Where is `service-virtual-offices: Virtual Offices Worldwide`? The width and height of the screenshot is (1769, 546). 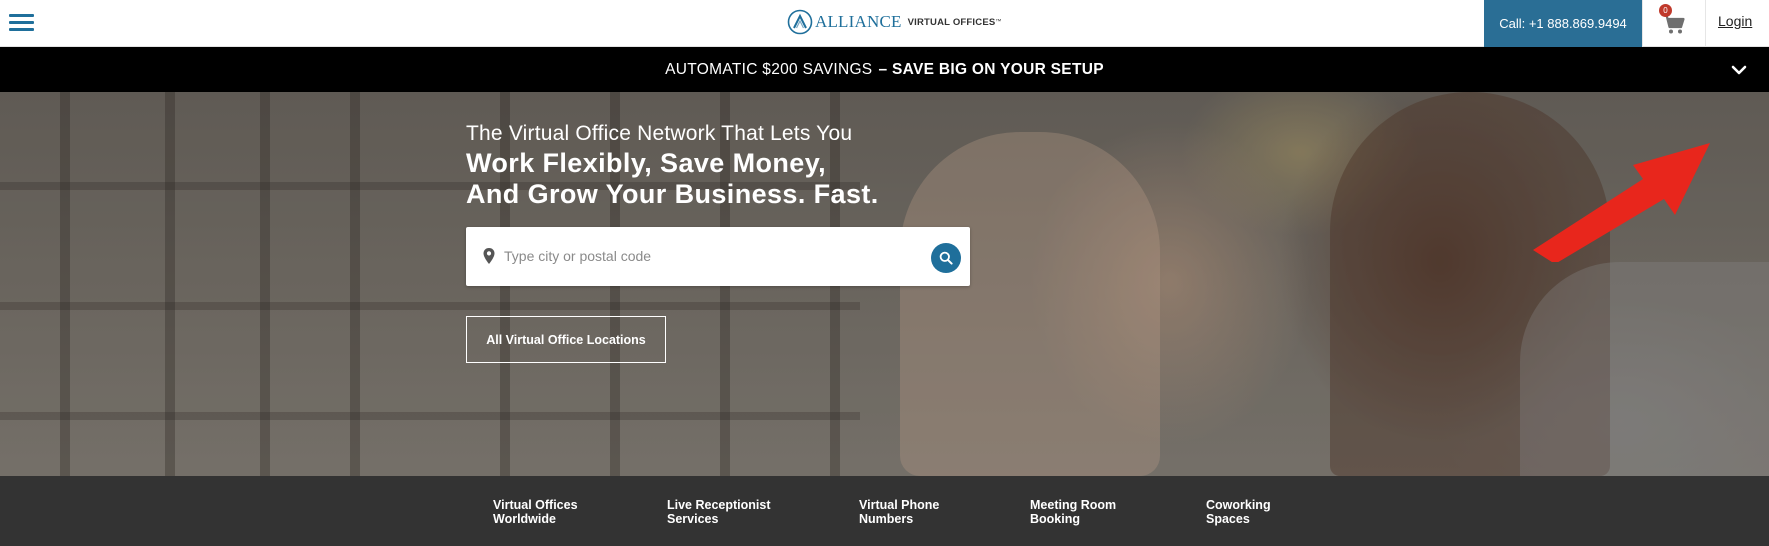 service-virtual-offices: Virtual Offices Worldwide is located at coordinates (535, 512).